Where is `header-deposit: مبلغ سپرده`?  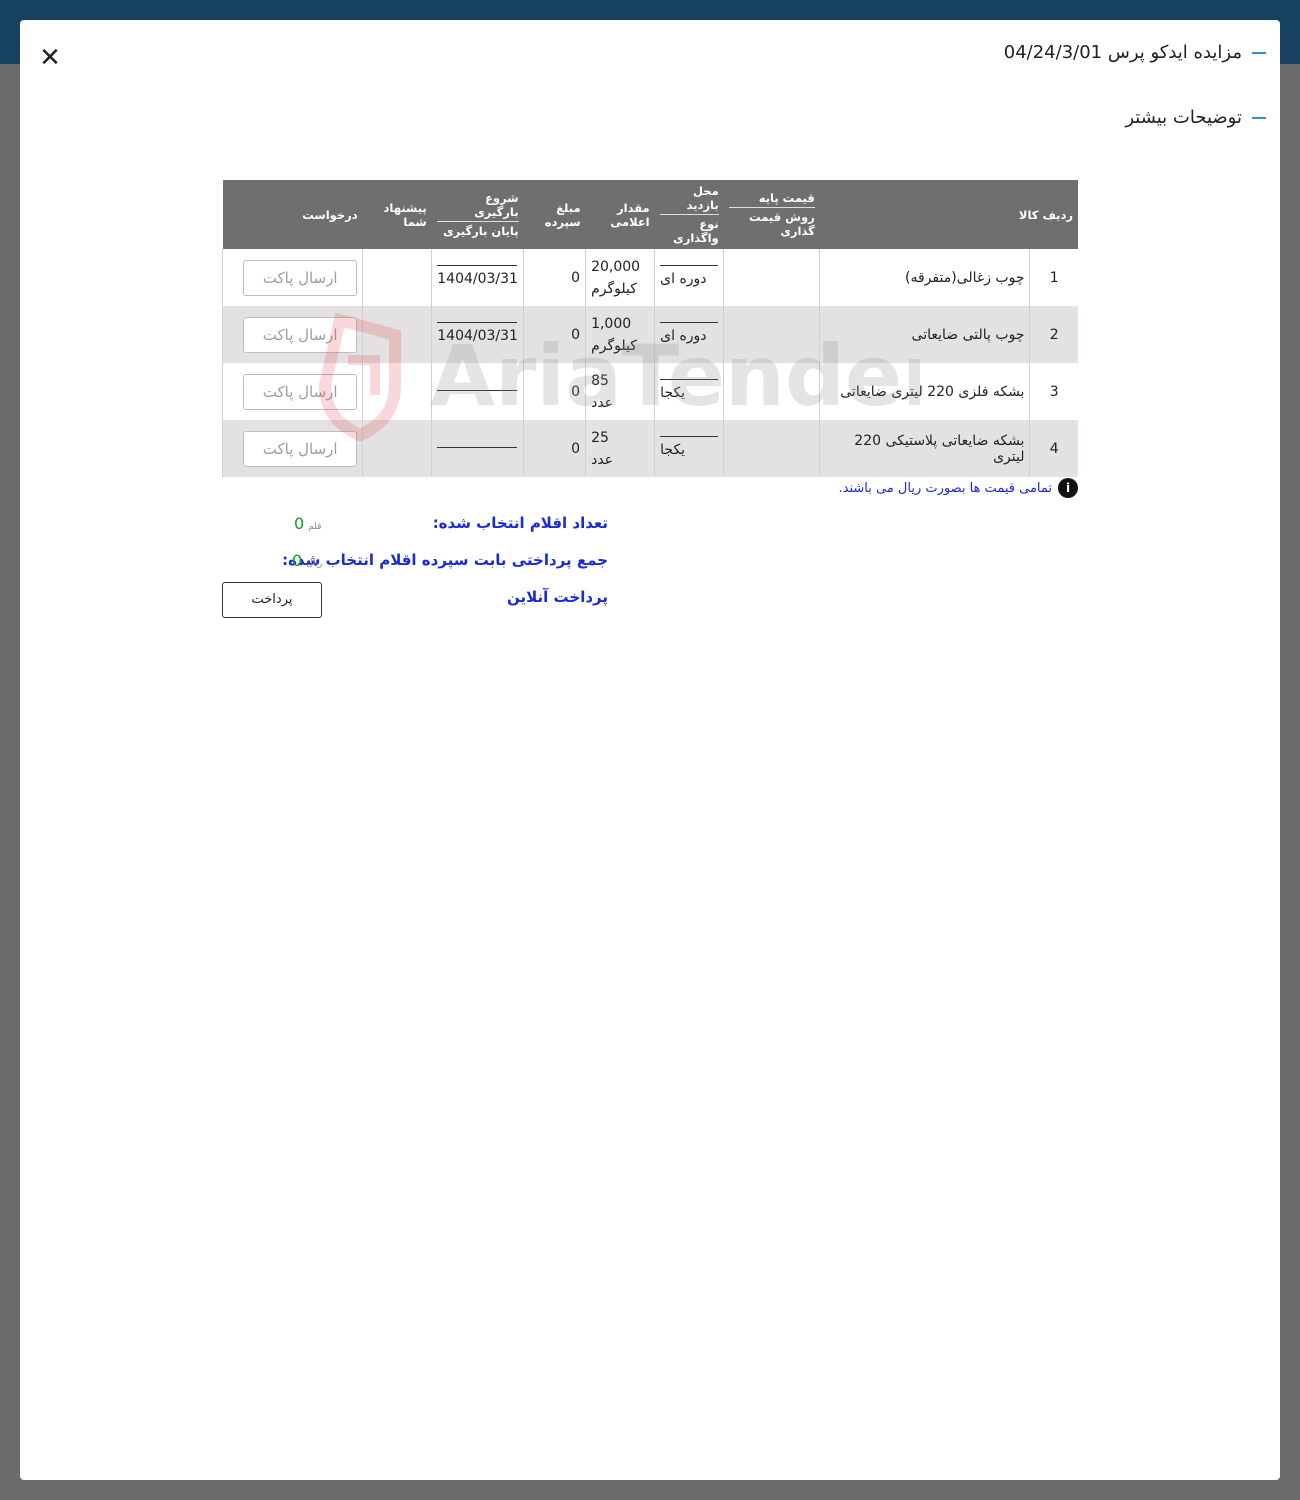
header-deposit: مبلغ سپرده is located at coordinates (554, 214).